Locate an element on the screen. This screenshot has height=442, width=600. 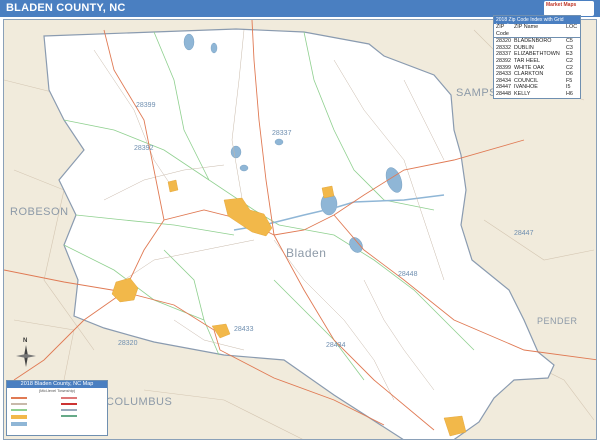
zip-index-row: 28392 TAR HEEL C2 is located at coordinates (537, 61).